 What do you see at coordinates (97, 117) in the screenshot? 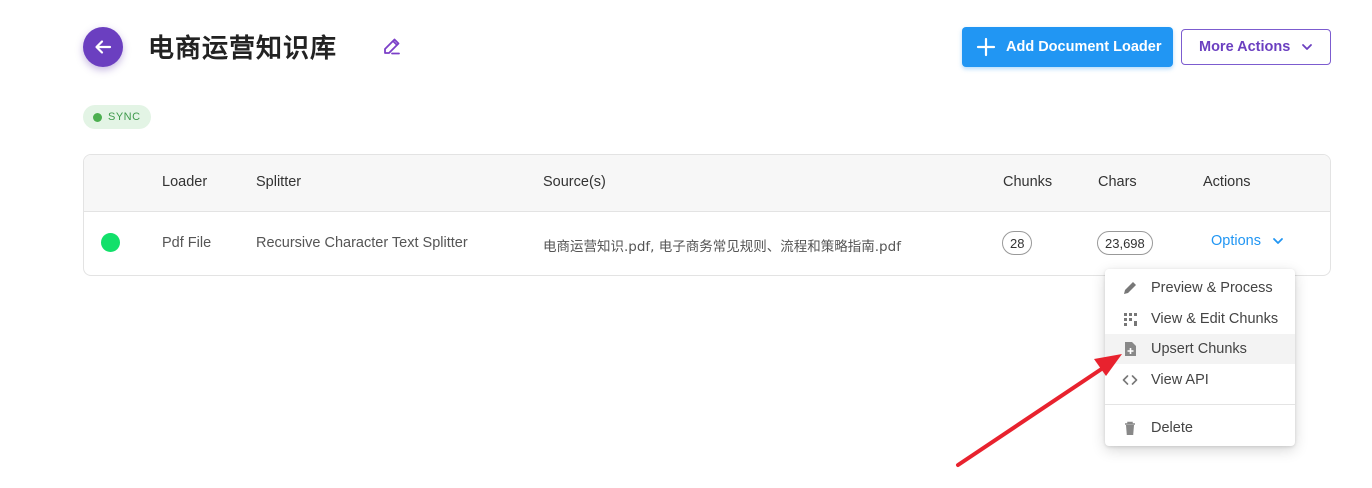
I see `status-dot` at bounding box center [97, 117].